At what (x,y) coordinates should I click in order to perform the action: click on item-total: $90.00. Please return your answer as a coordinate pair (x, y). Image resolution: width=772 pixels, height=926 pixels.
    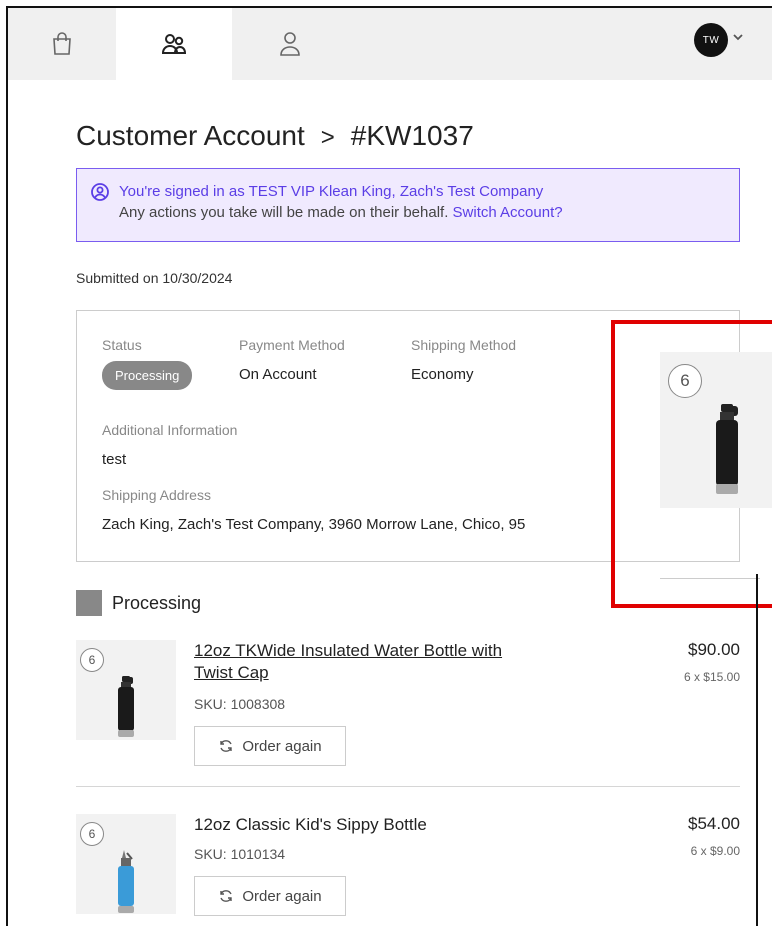
    Looking at the image, I should click on (714, 649).